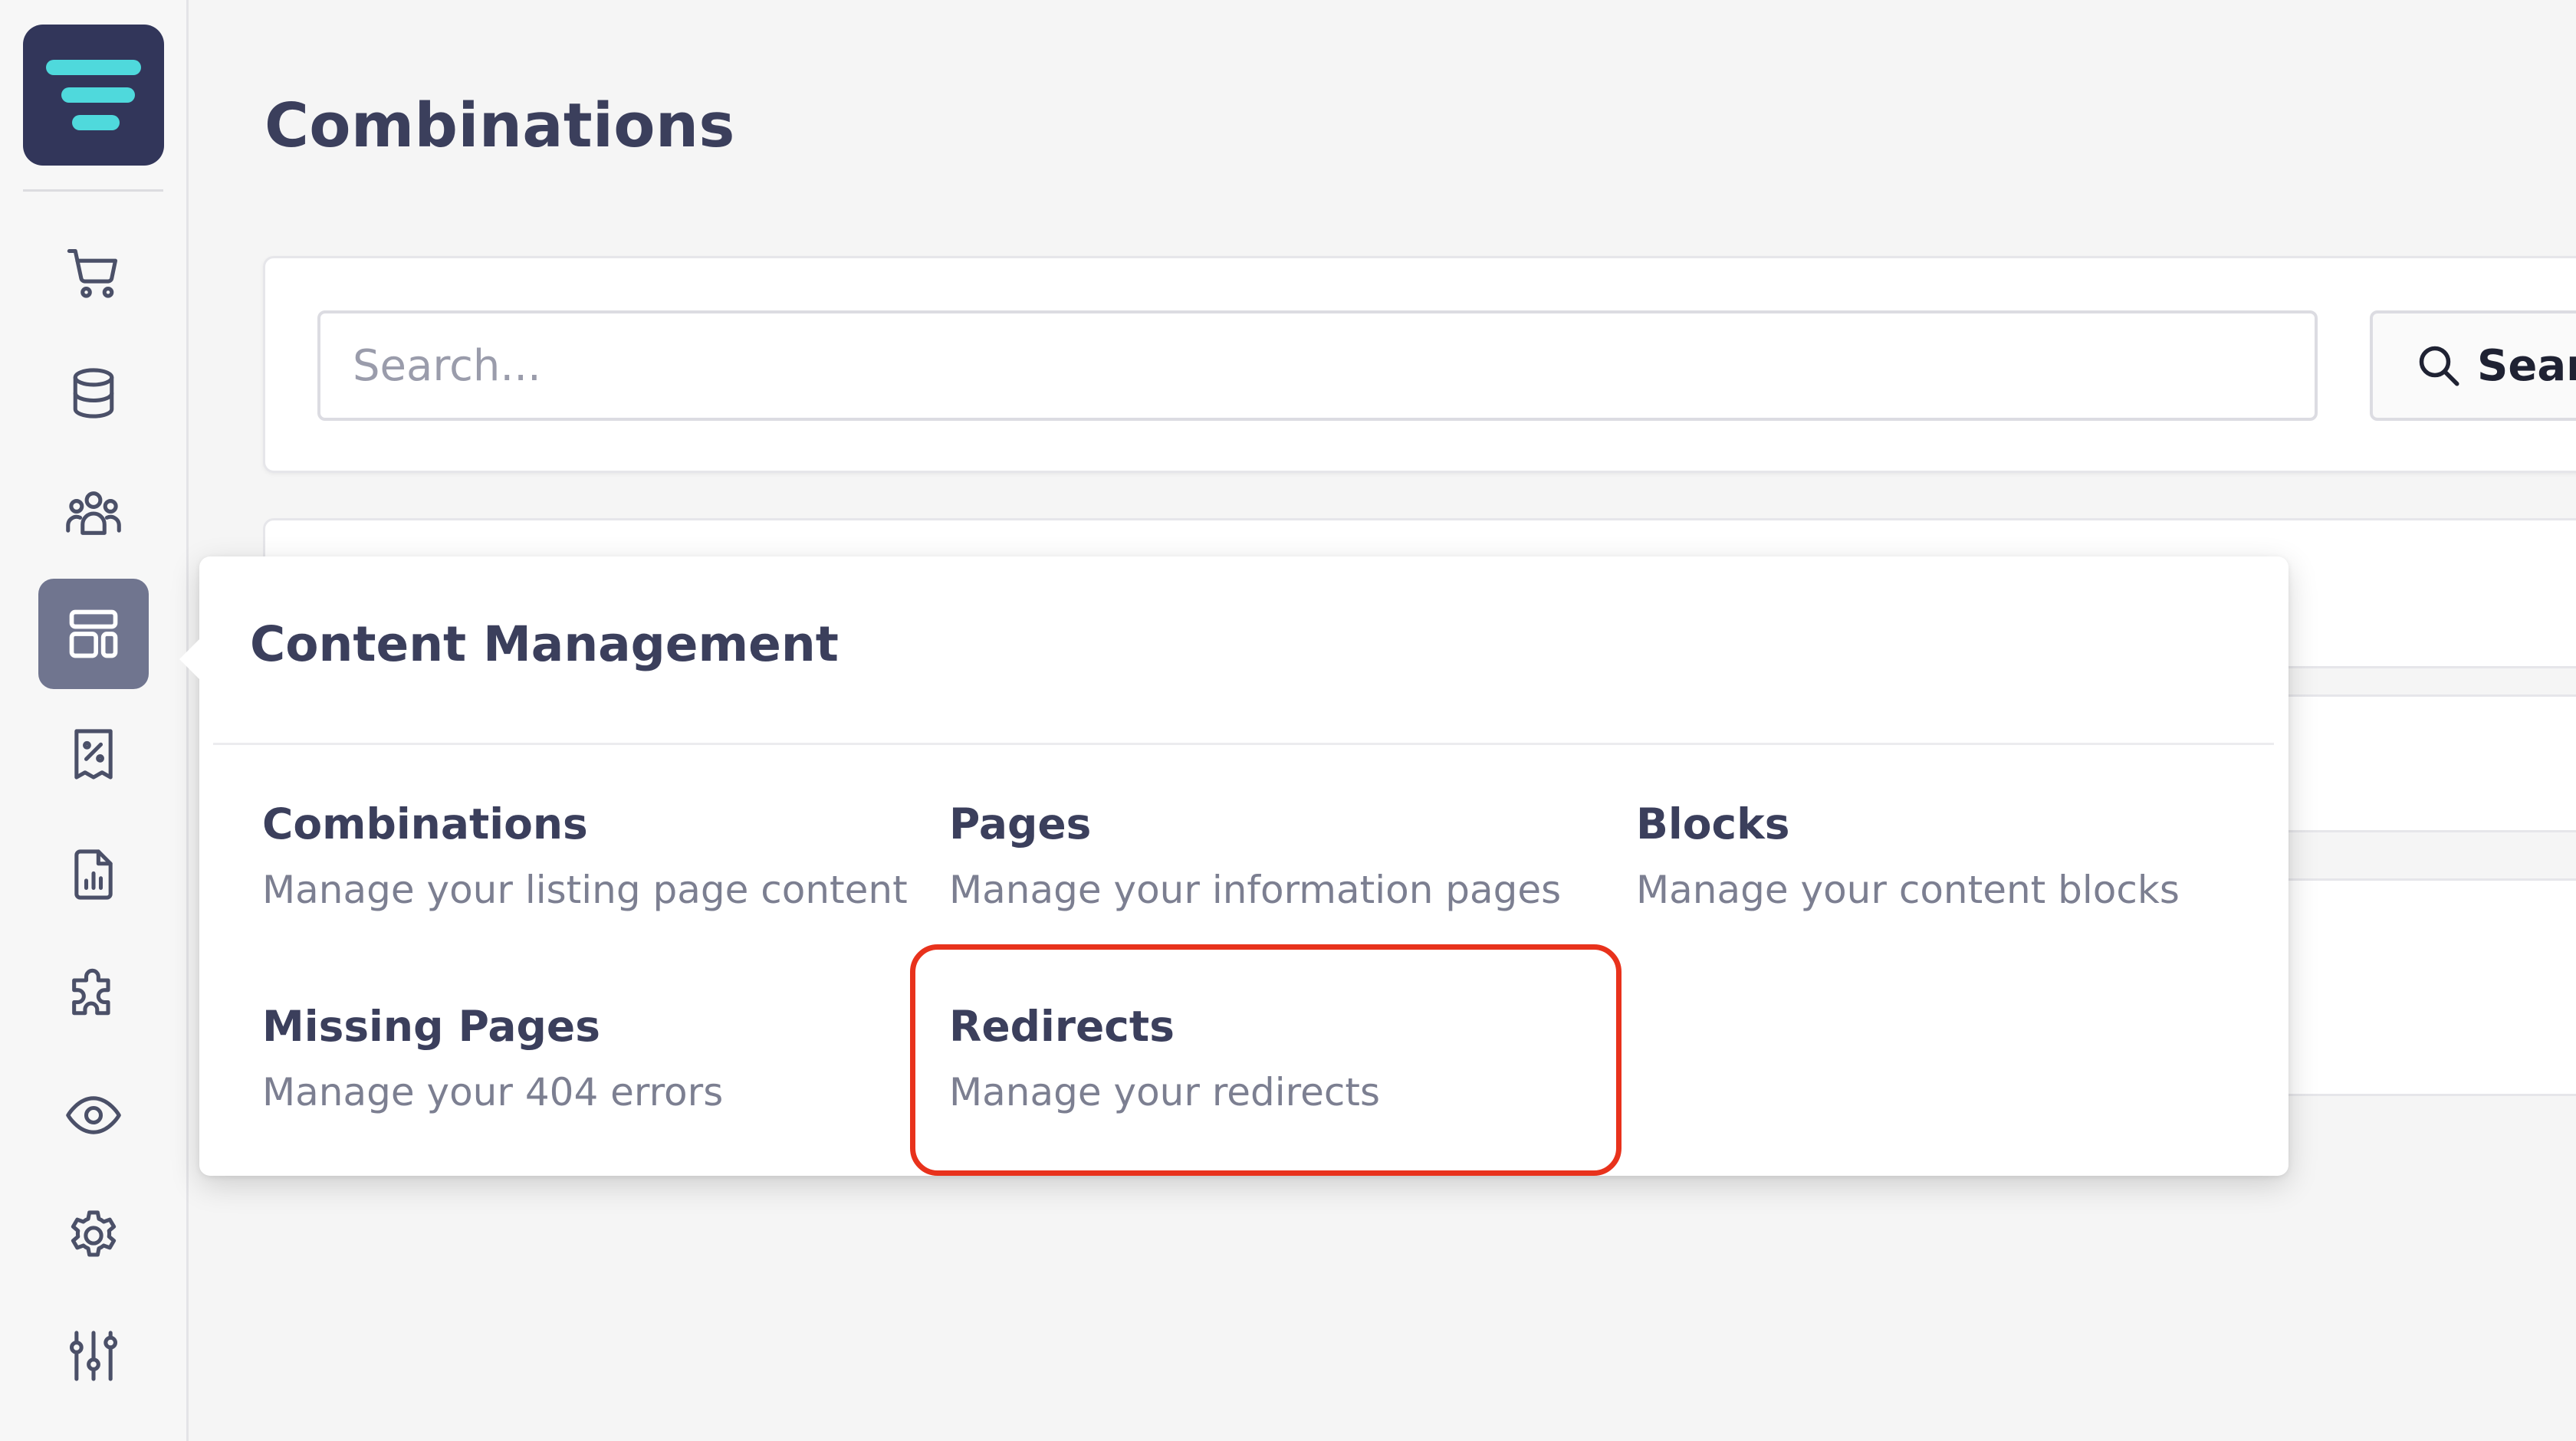  Describe the element at coordinates (545, 644) in the screenshot. I see `popover-title: Content Management` at that location.